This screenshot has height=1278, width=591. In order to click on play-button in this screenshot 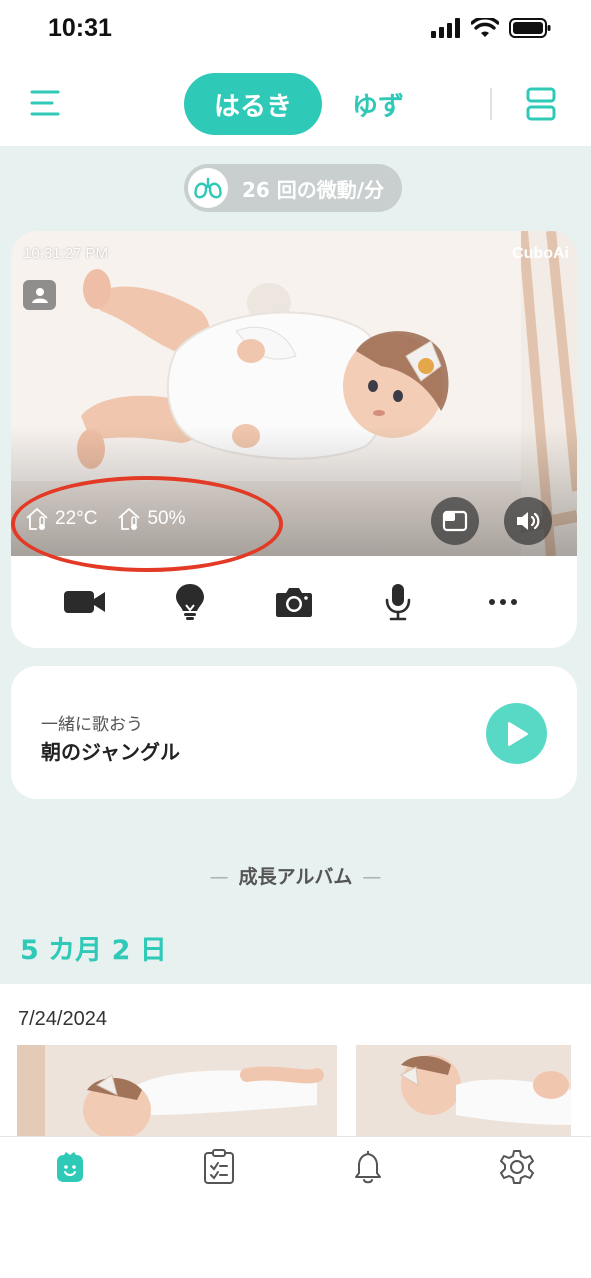, I will do `click(516, 733)`.